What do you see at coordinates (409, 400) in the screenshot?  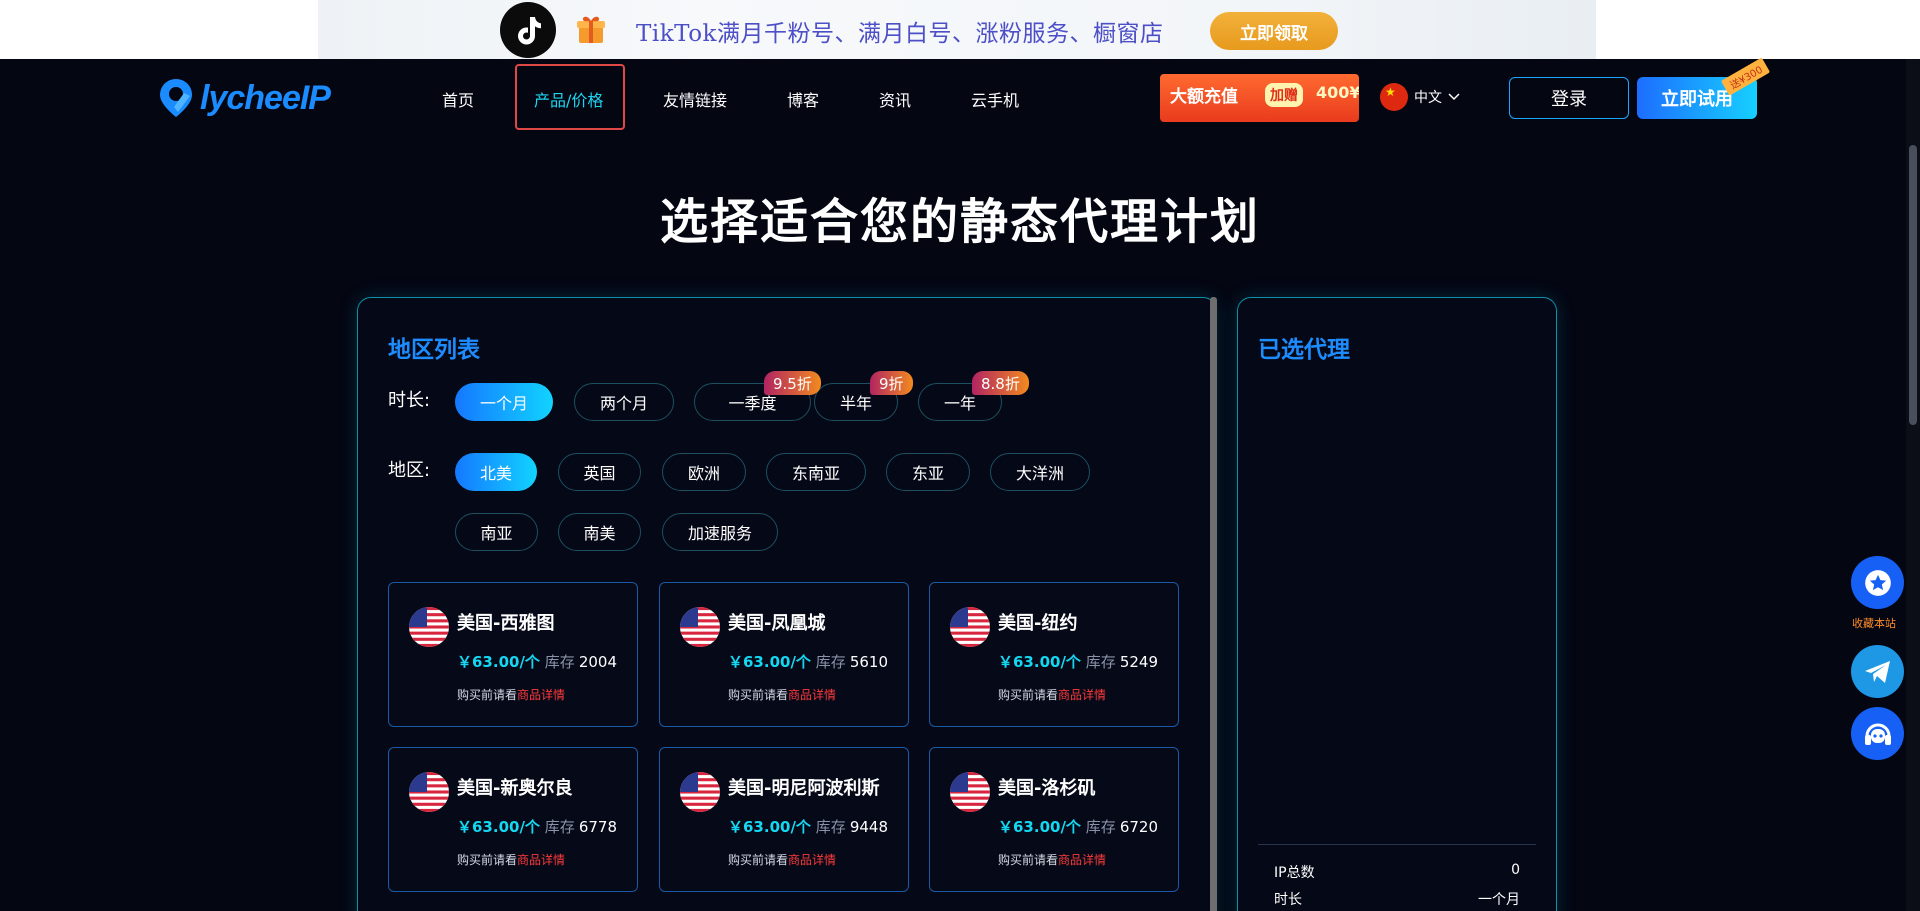 I see `duration-label: 时长:` at bounding box center [409, 400].